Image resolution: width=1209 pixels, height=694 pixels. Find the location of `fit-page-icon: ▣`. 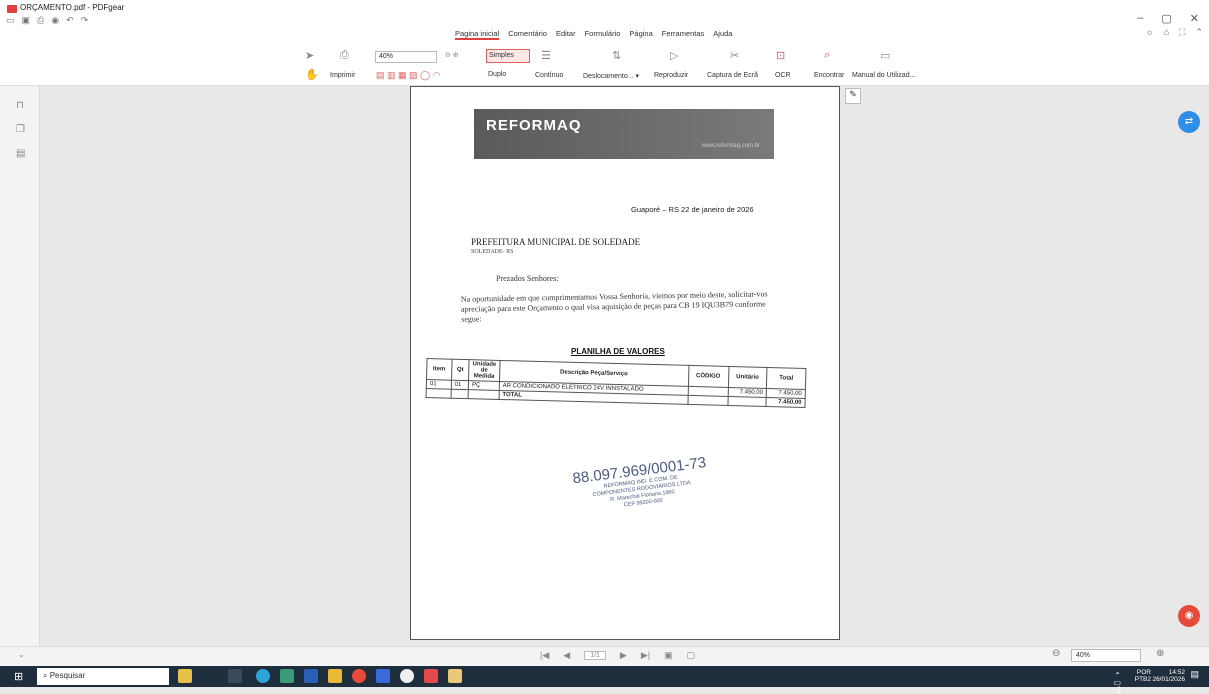

fit-page-icon: ▣ is located at coordinates (668, 655).